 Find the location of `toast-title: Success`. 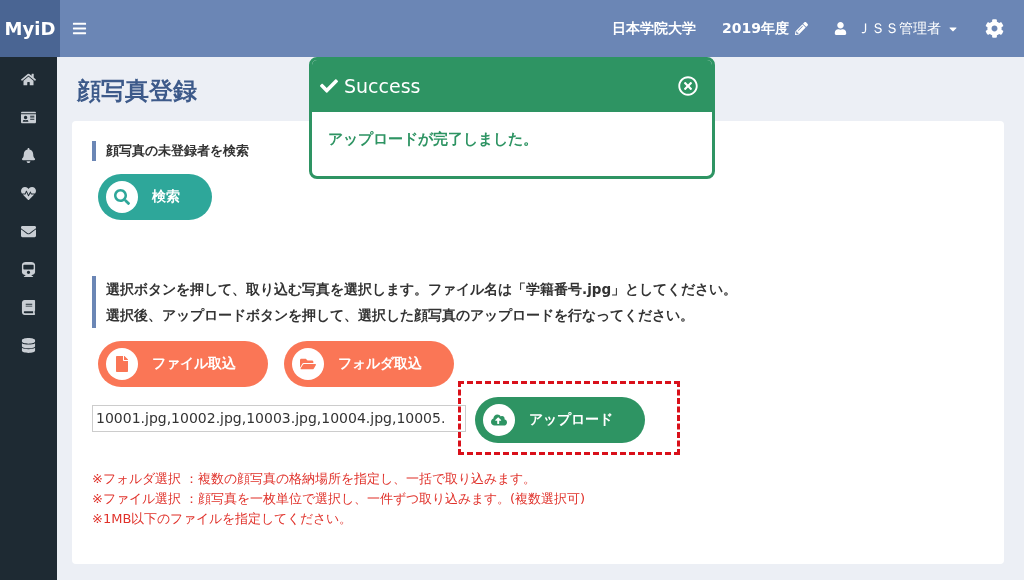

toast-title: Success is located at coordinates (383, 86).